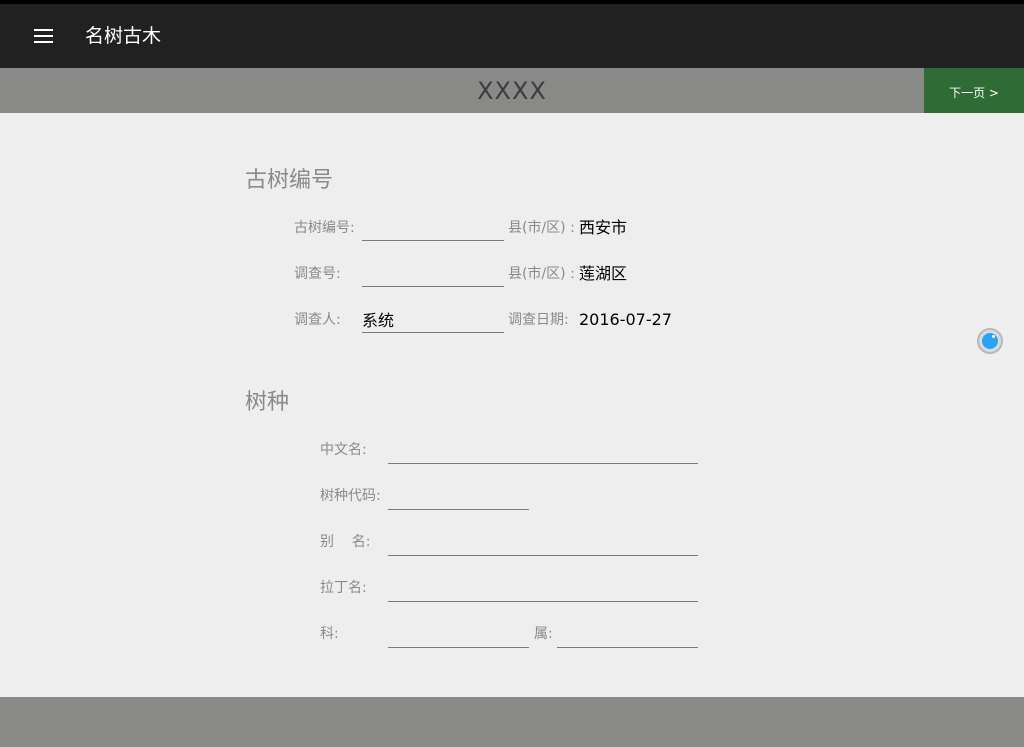  I want to click on genus-input, so click(627, 636).